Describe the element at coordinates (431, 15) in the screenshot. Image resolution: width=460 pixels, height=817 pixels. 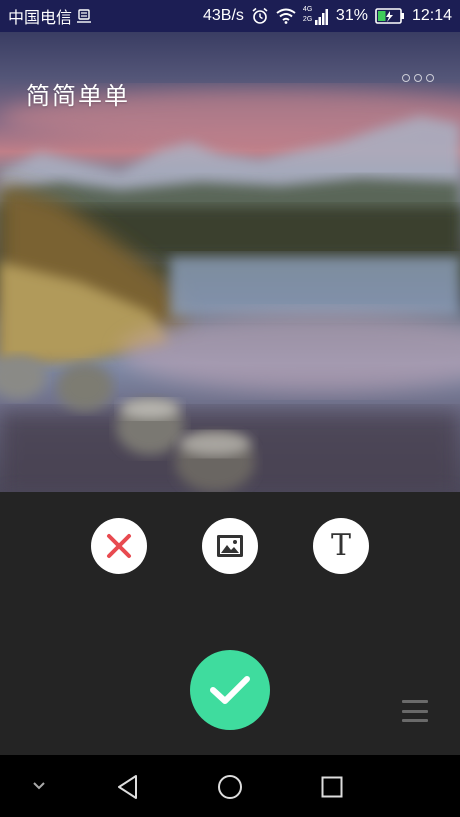
I see `clock-time: 12:14` at that location.